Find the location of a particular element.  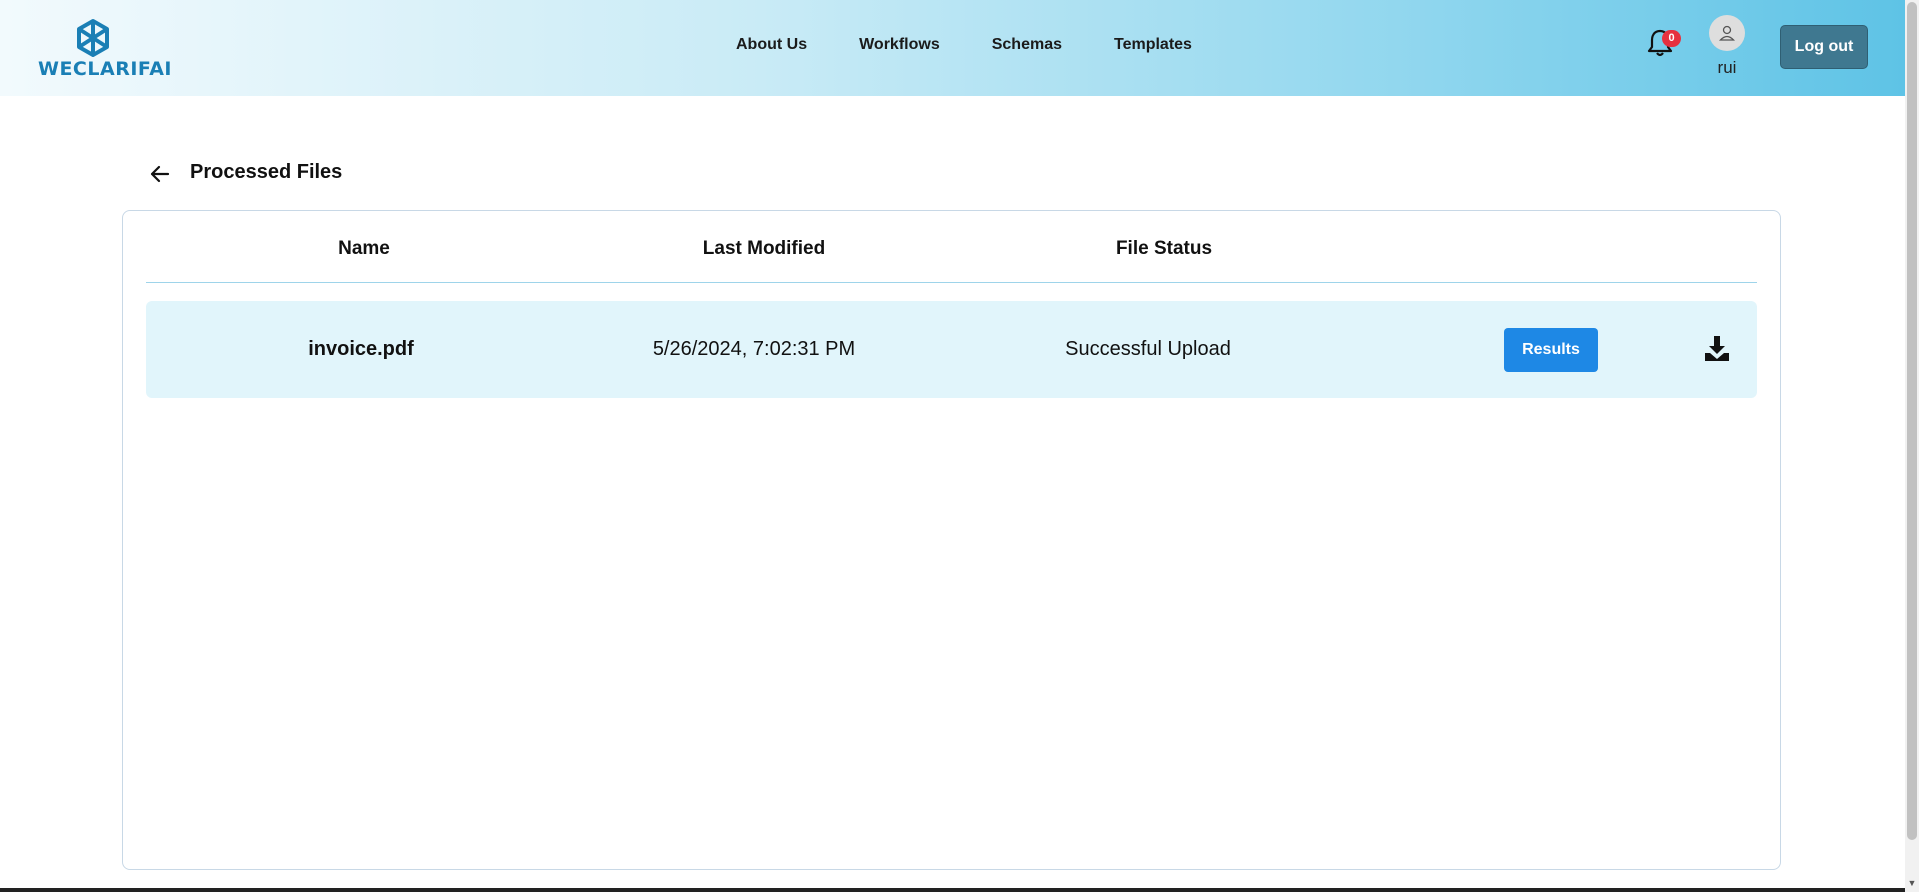

nav-about-us: About Us is located at coordinates (771, 45).